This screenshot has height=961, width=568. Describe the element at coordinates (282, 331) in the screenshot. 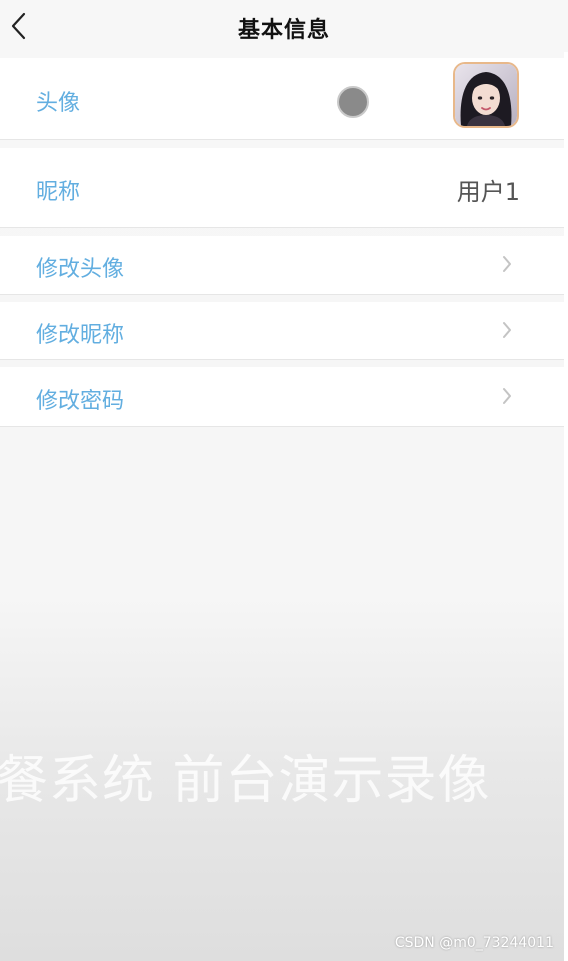

I see `change-nickname-row: 修改昵称` at that location.